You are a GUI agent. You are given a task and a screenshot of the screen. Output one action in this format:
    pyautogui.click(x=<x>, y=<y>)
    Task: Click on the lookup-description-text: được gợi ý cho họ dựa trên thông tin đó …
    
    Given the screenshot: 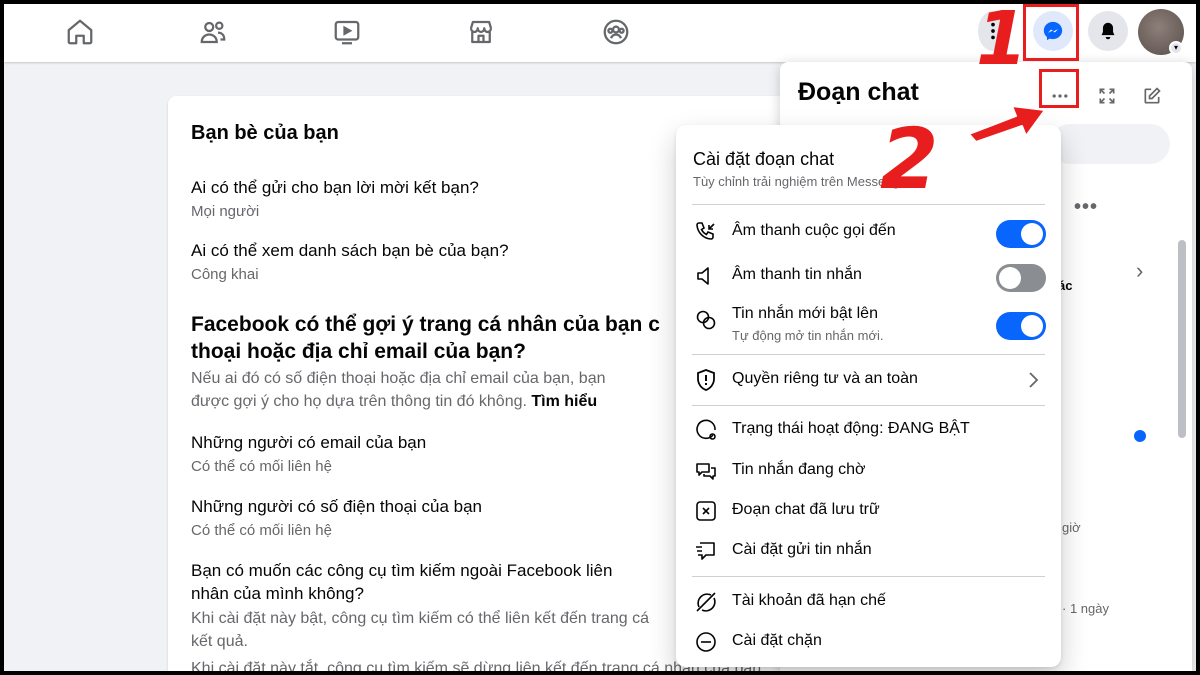 What is the action you would take?
    pyautogui.click(x=361, y=401)
    